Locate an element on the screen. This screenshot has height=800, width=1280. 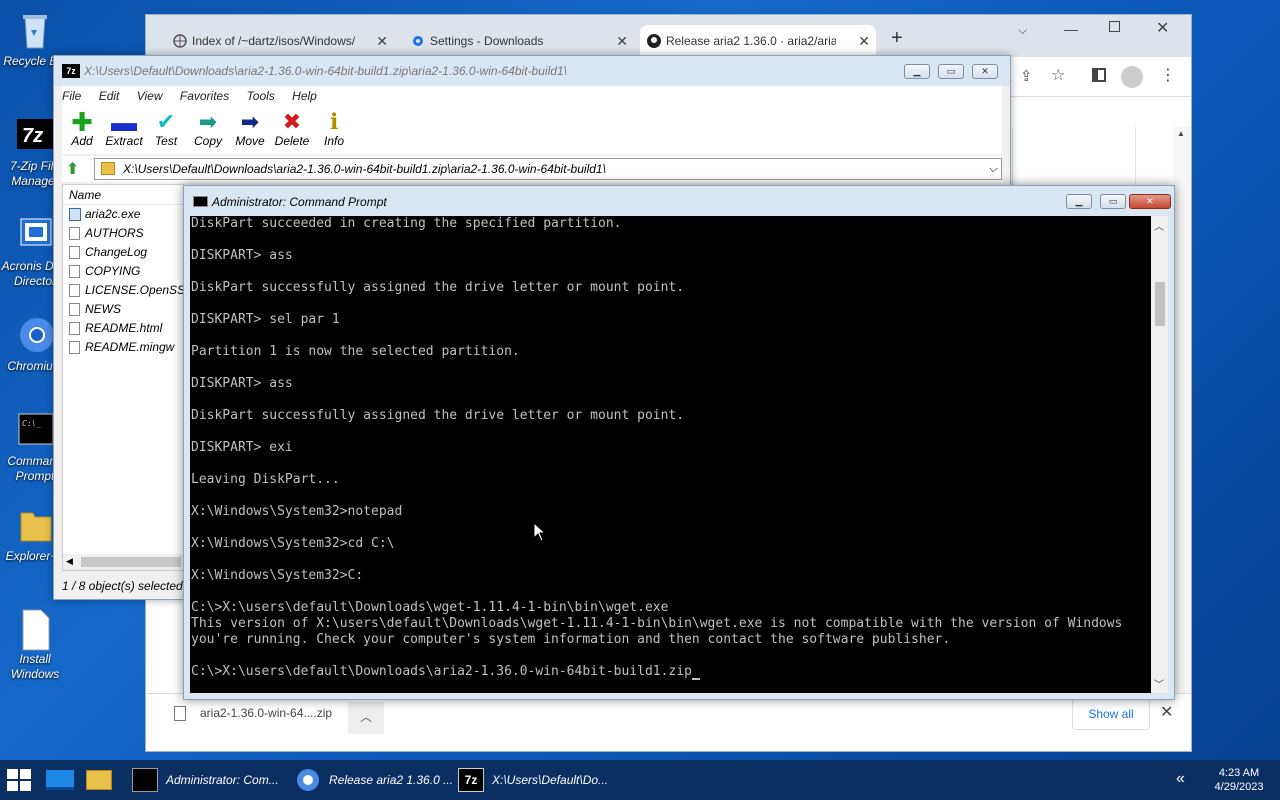
file-list-item: LICENSE.OpenSSL is located at coordinates (127, 290).